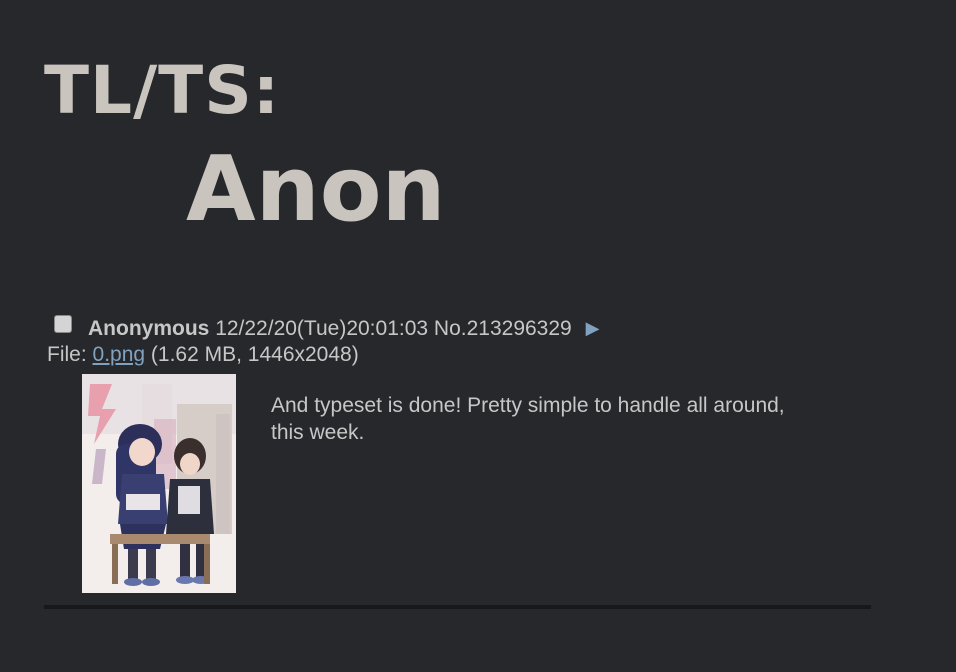  Describe the element at coordinates (252, 354) in the screenshot. I see `file-details: (1.62 MB, 1446x2048)` at that location.